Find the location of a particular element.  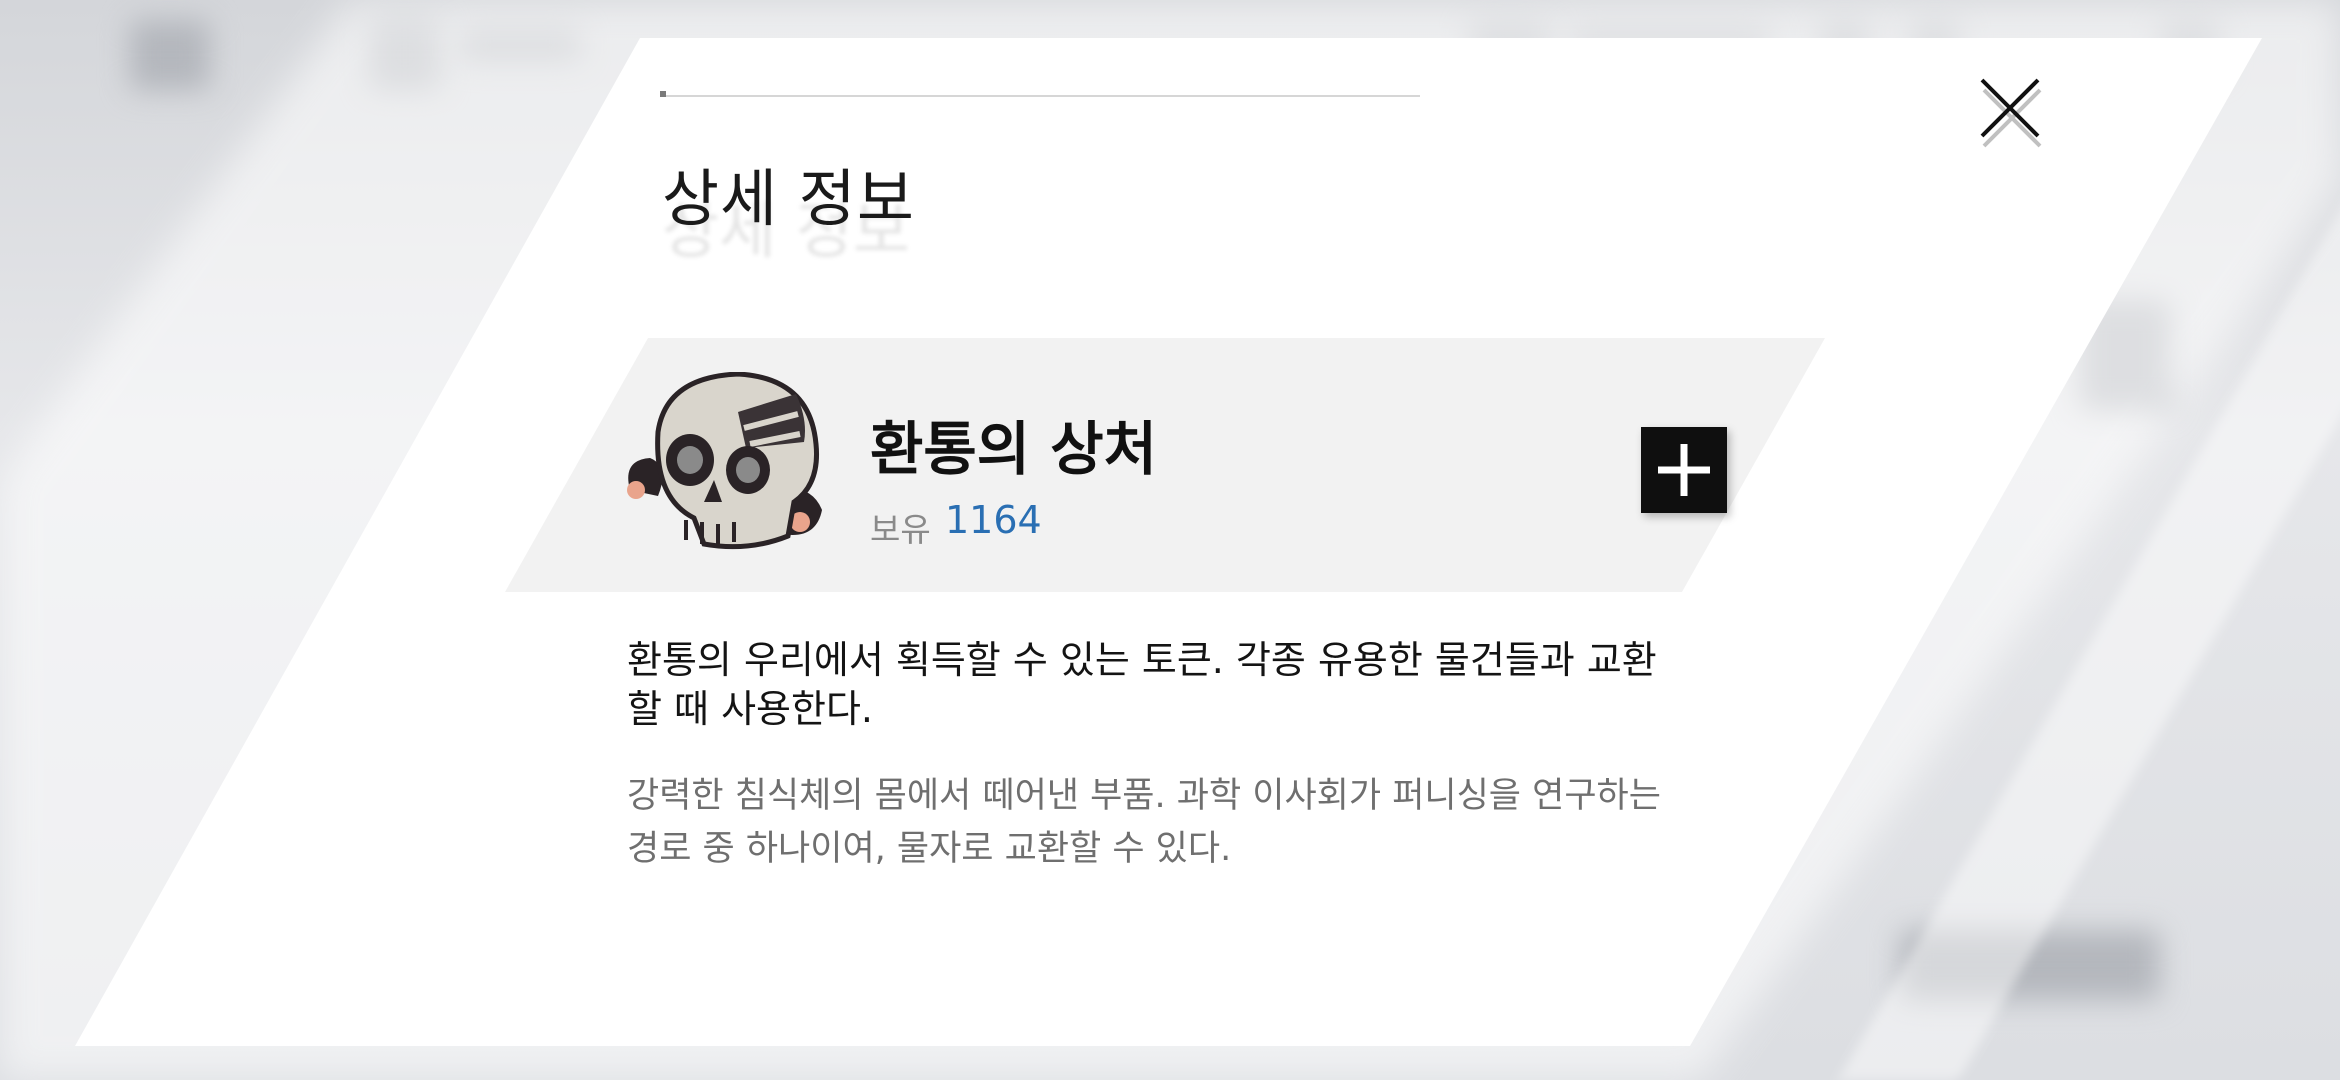

owned-count: 1164 is located at coordinates (993, 520).